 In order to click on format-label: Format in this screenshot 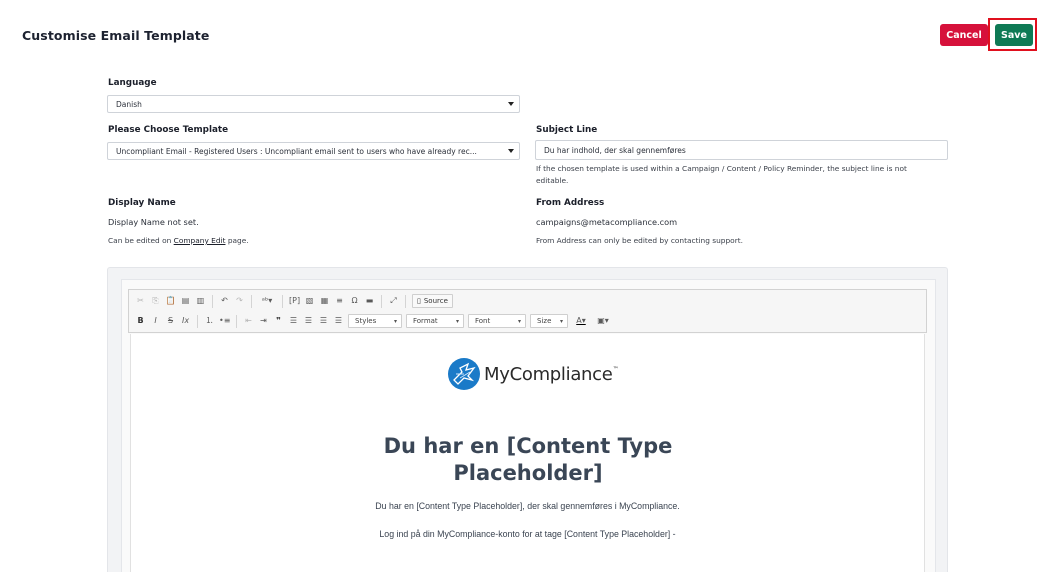, I will do `click(425, 321)`.